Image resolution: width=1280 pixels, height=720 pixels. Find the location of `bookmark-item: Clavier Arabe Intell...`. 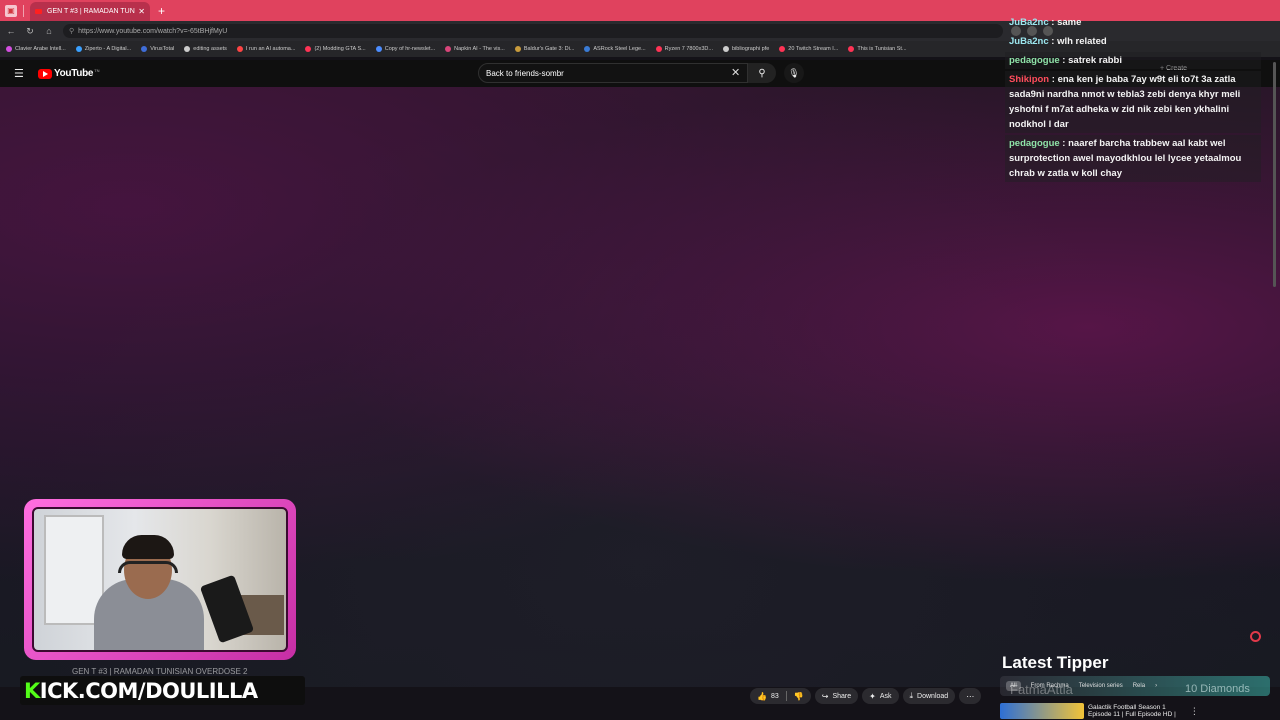

bookmark-item: Clavier Arabe Intell... is located at coordinates (36, 49).